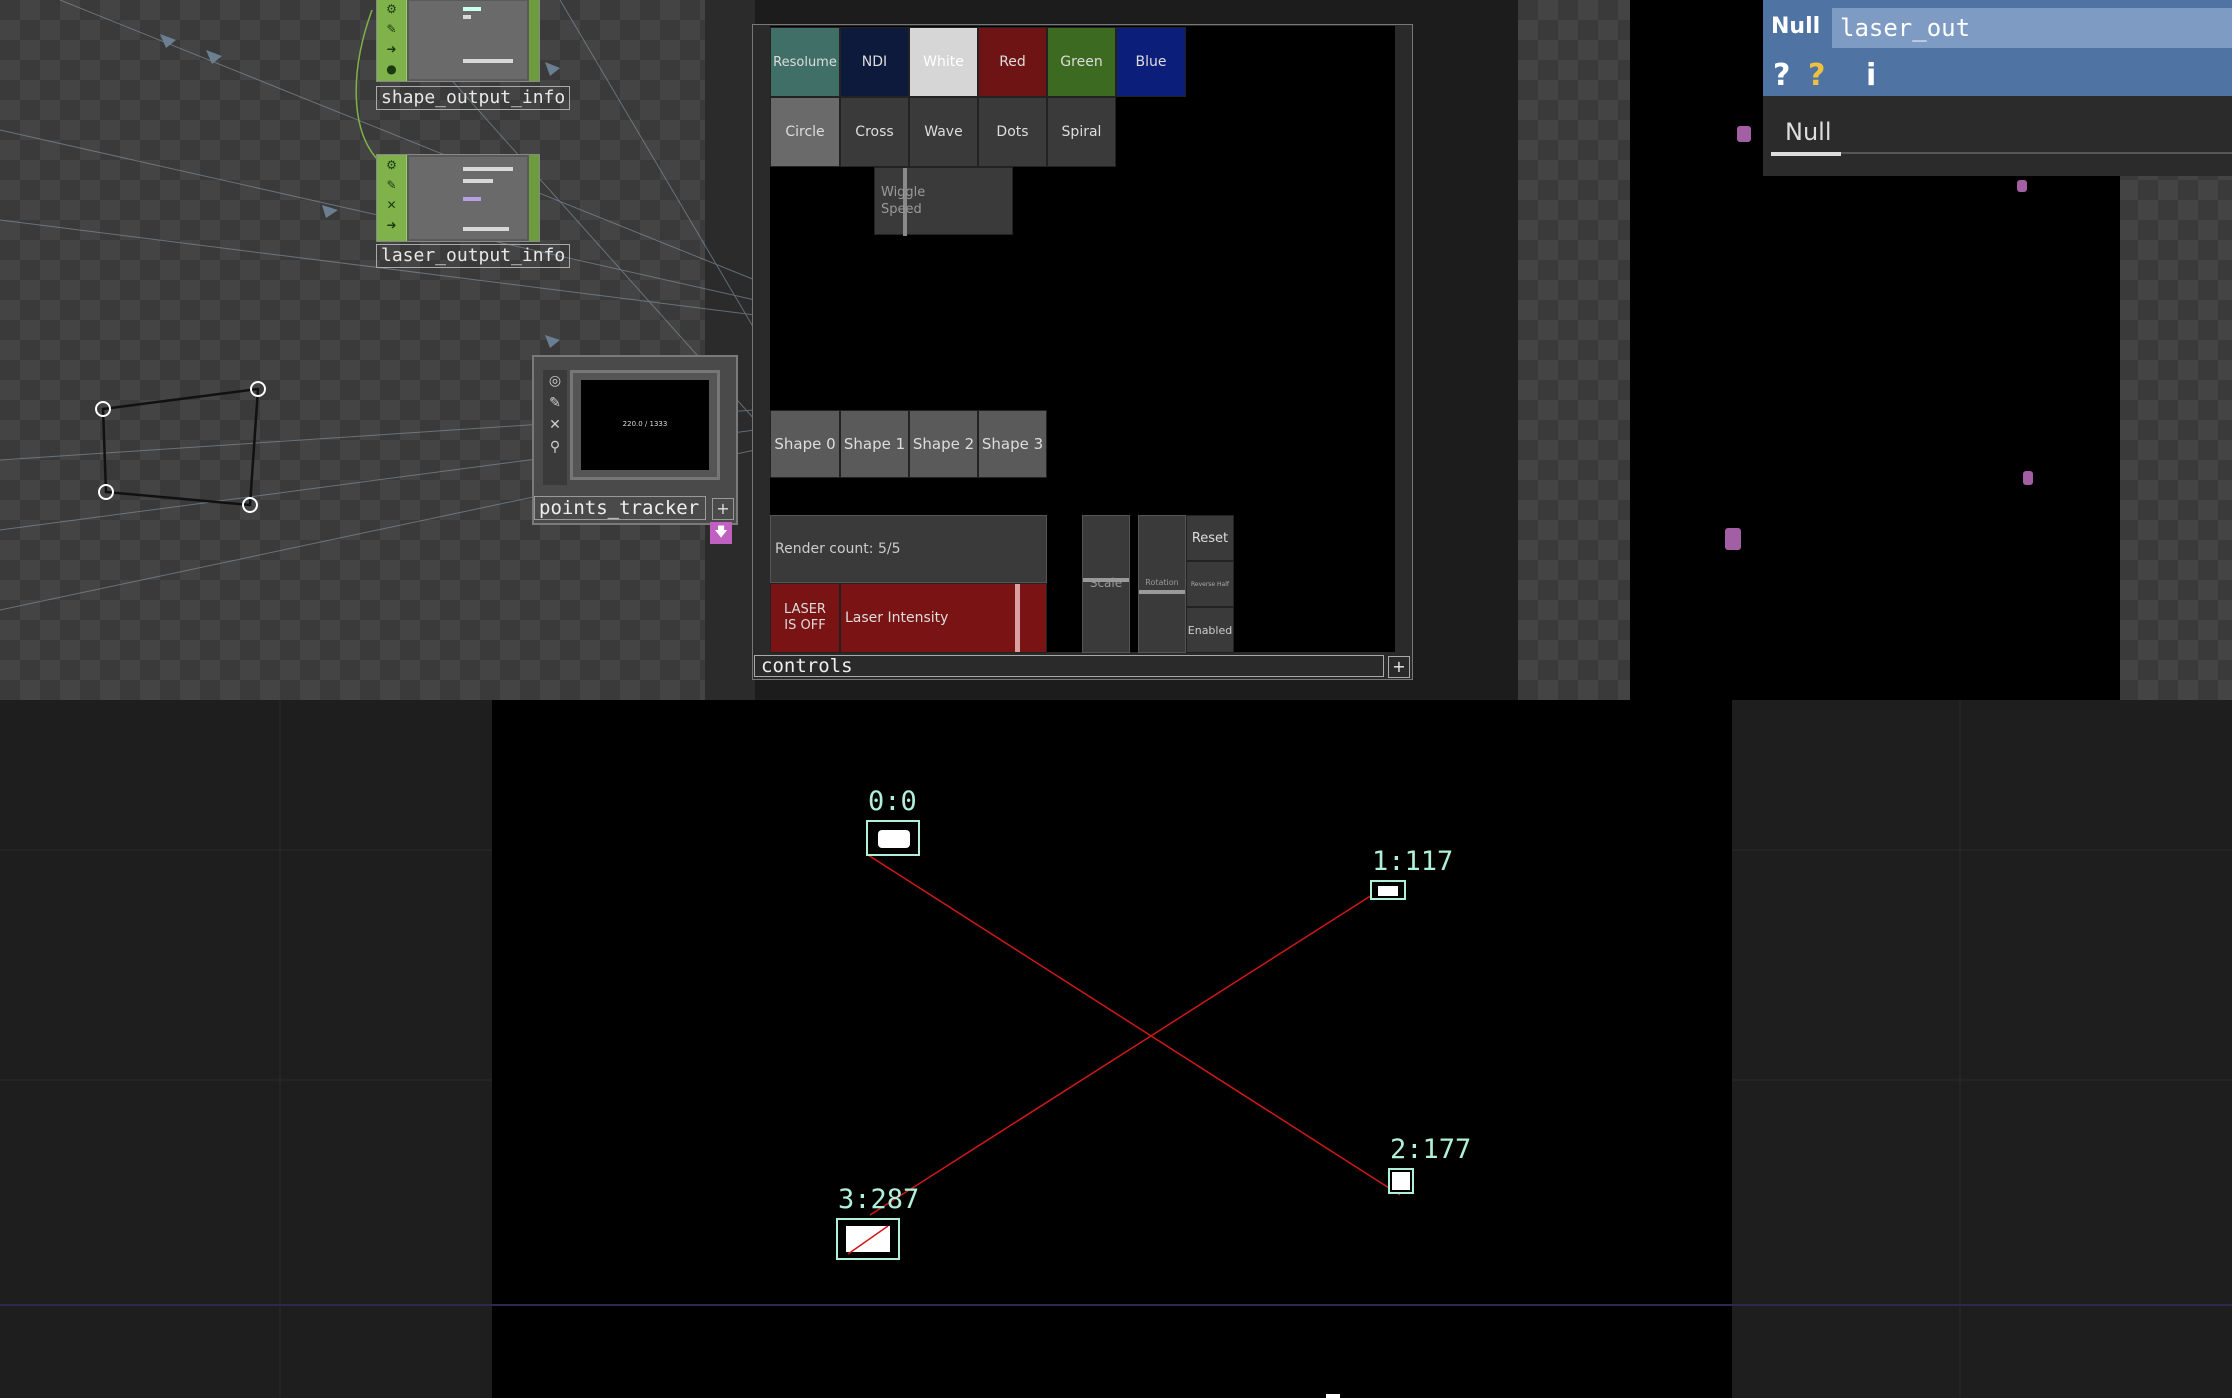  I want to click on red-button: Red, so click(1012, 62).